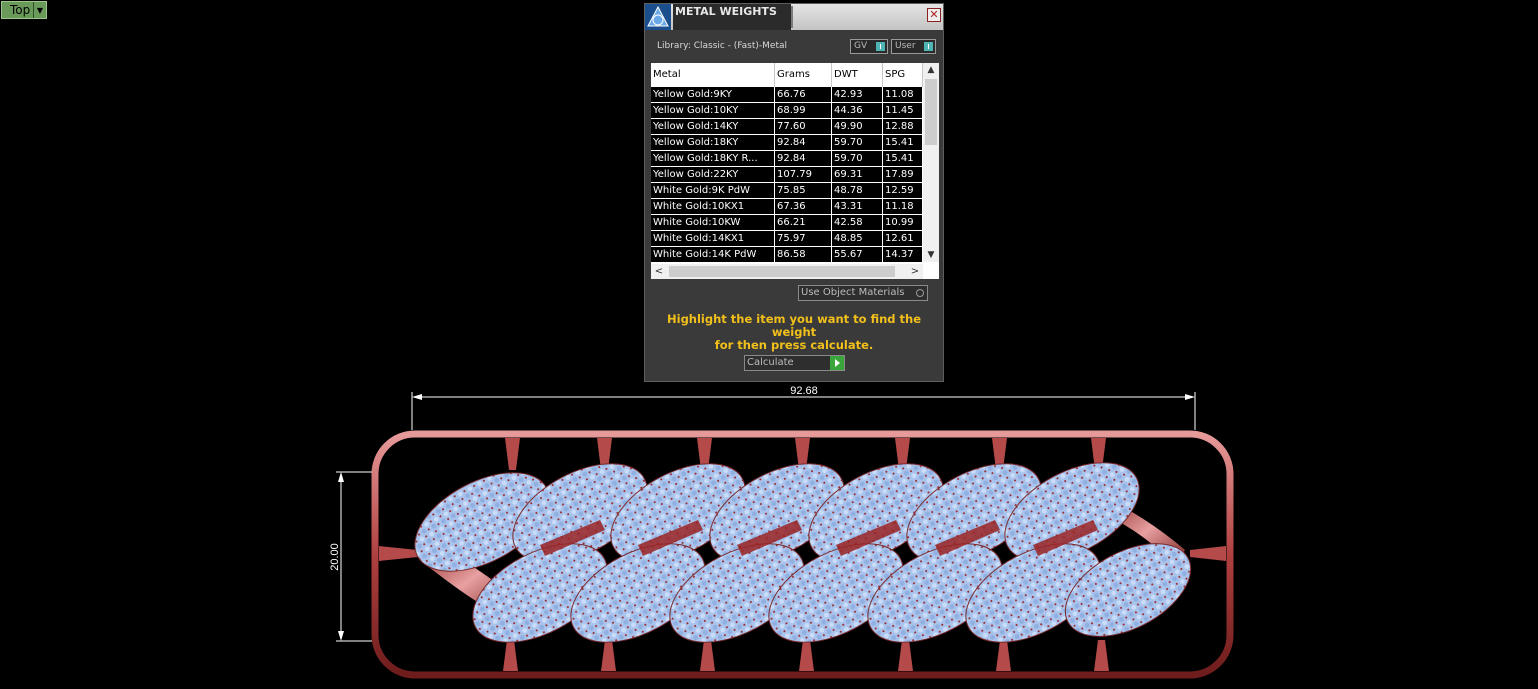 The width and height of the screenshot is (1538, 689). I want to click on instruction-line: for then press calculate., so click(794, 345).